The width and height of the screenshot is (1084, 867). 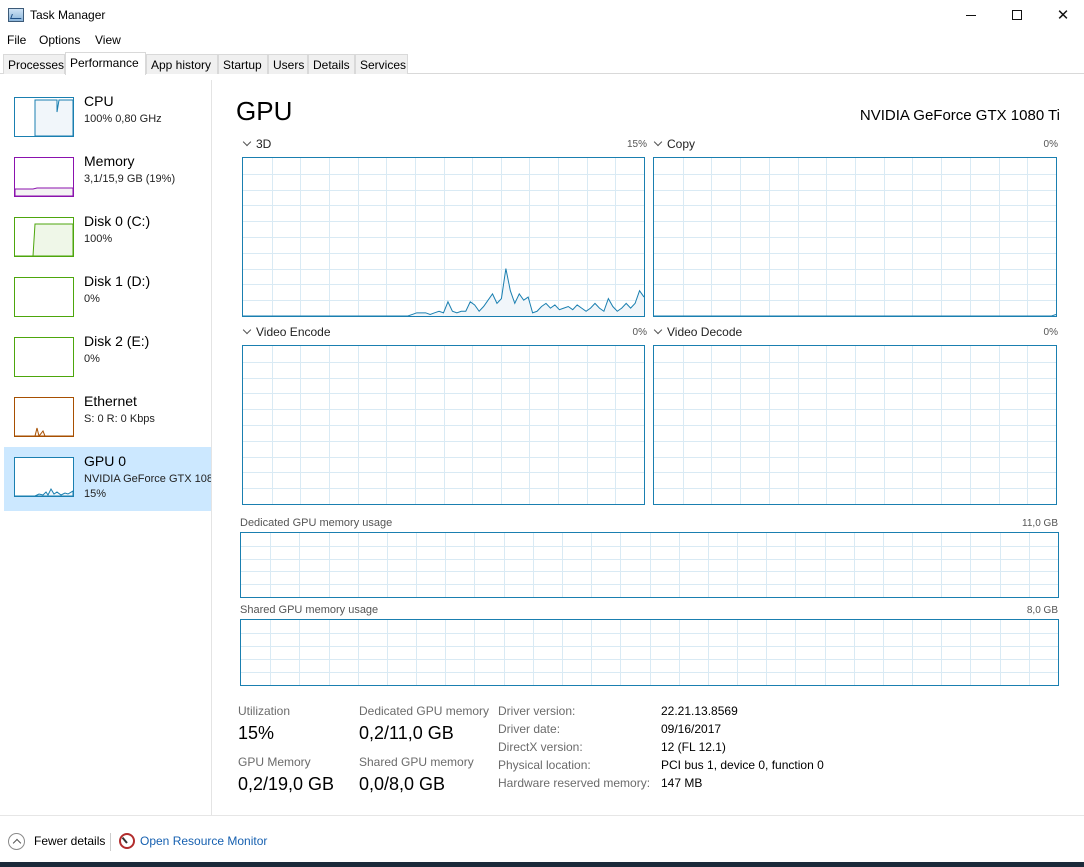 What do you see at coordinates (537, 711) in the screenshot?
I see `driver-version-label: Driver version:` at bounding box center [537, 711].